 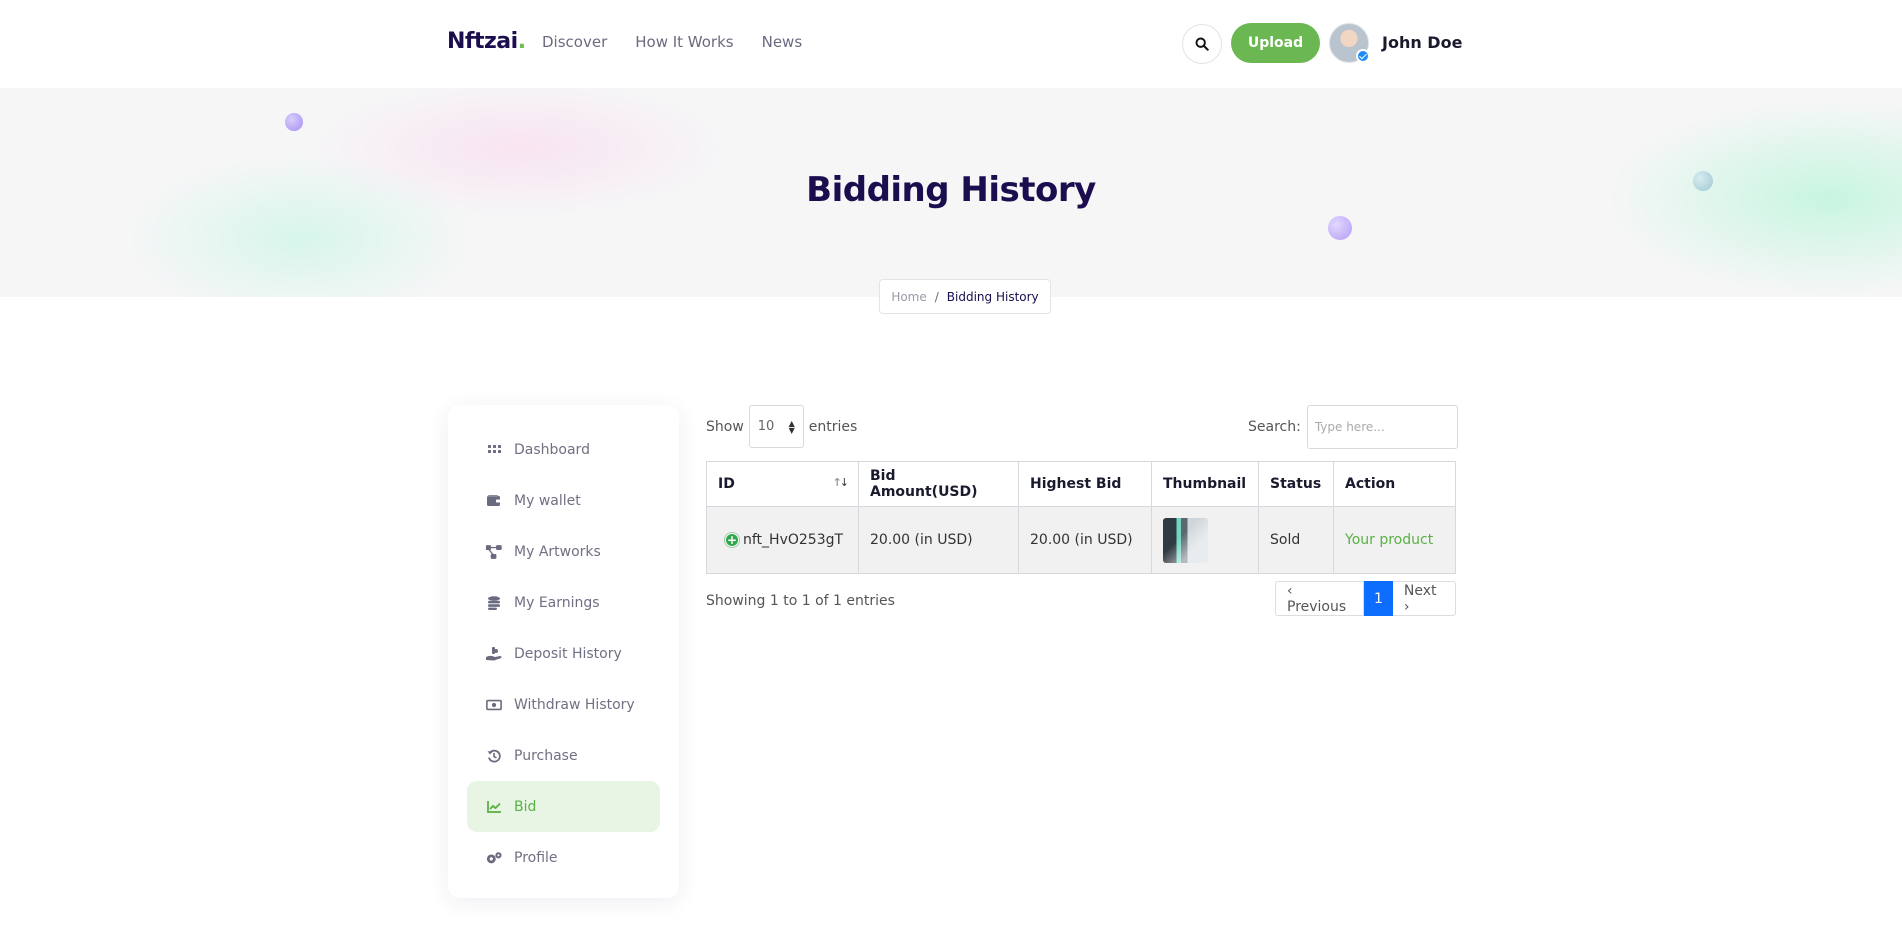 What do you see at coordinates (494, 705) in the screenshot?
I see `money-icon` at bounding box center [494, 705].